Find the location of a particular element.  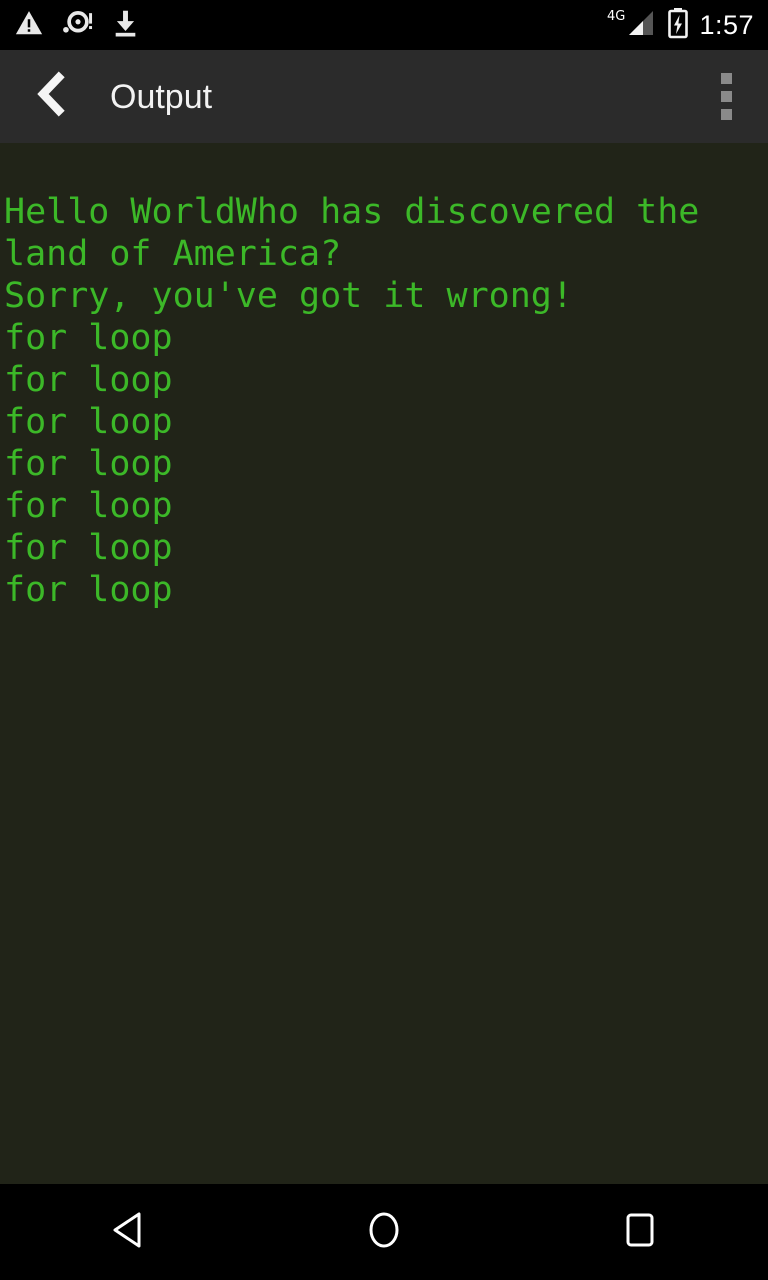

square-recents-icon is located at coordinates (640, 1232).